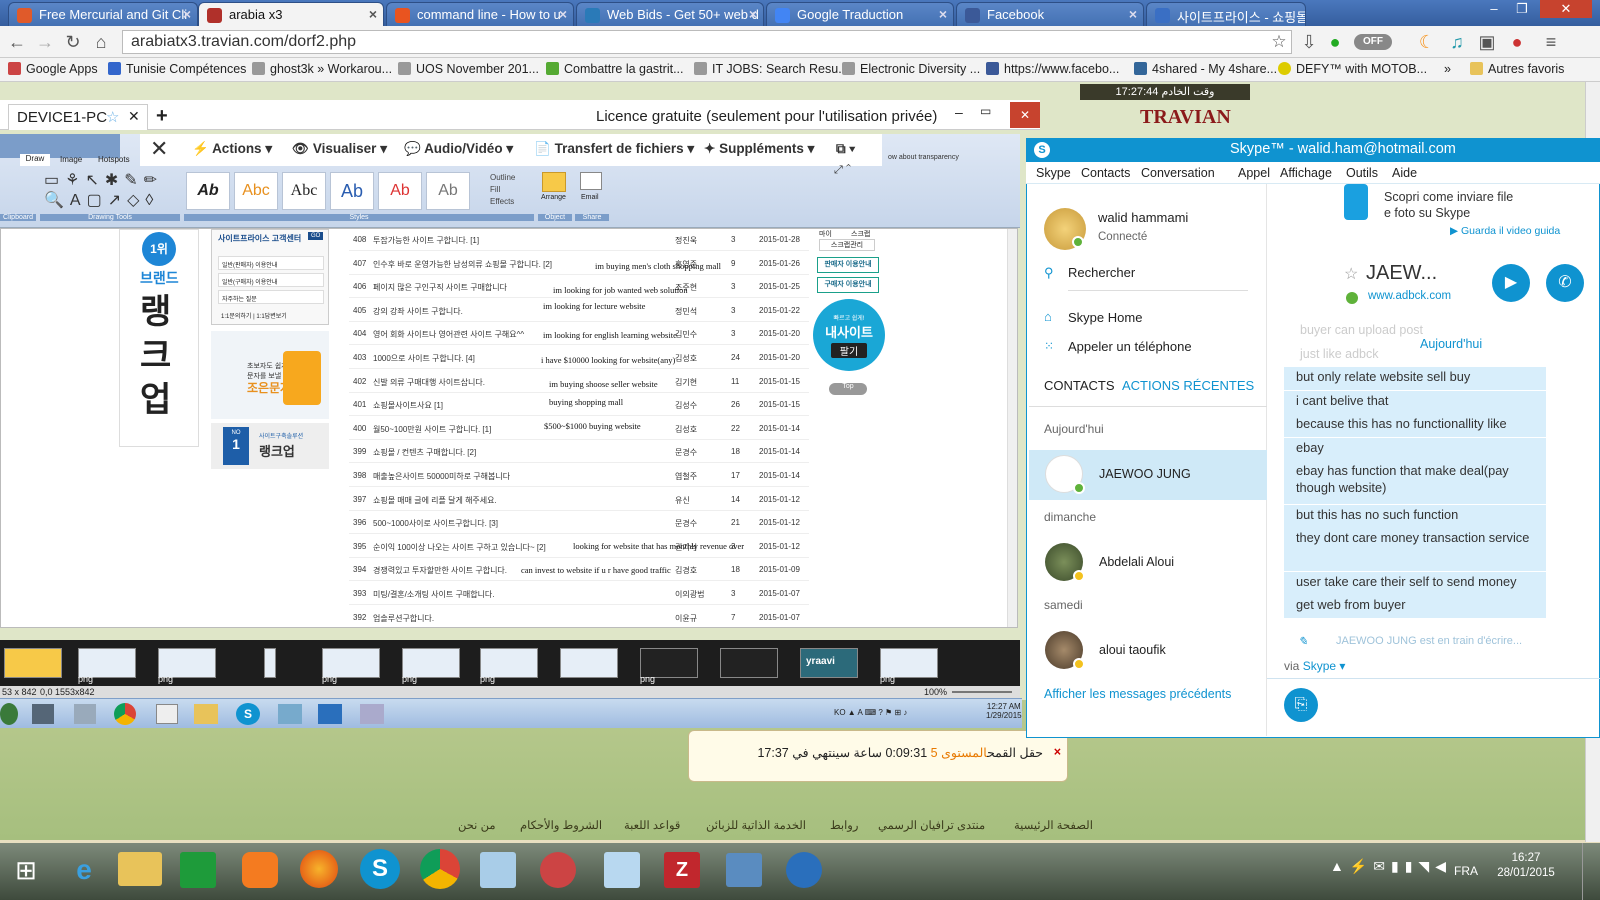 Image resolution: width=1600 pixels, height=900 pixels. I want to click on xampp-icon, so click(260, 870).